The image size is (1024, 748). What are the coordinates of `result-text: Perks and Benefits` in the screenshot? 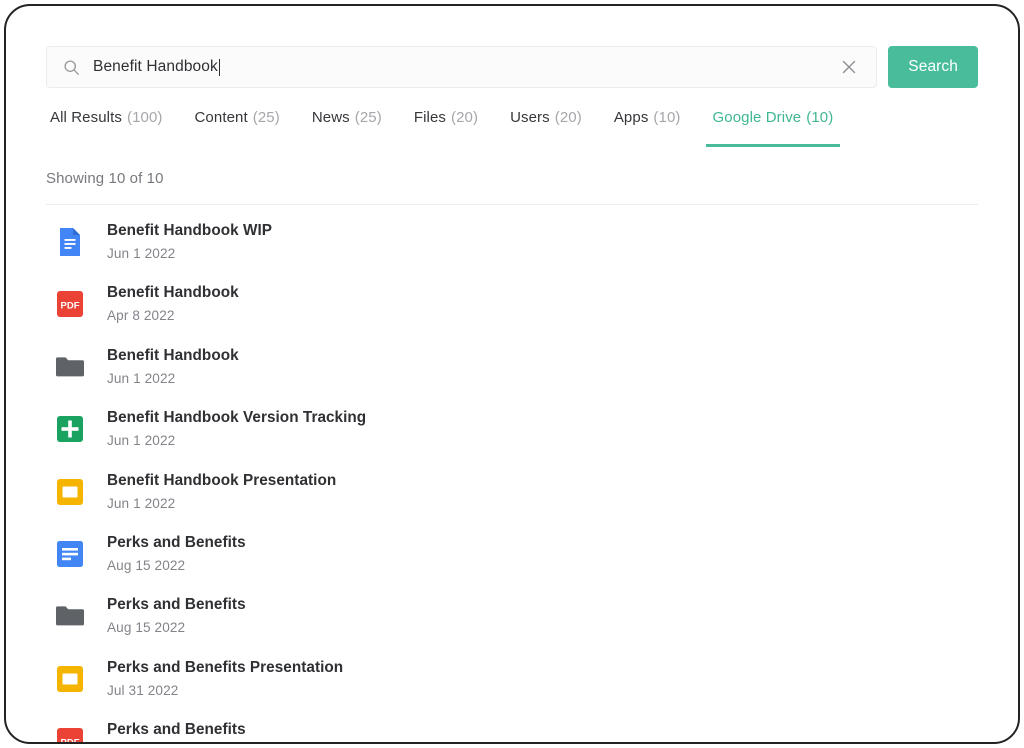 It's located at (176, 728).